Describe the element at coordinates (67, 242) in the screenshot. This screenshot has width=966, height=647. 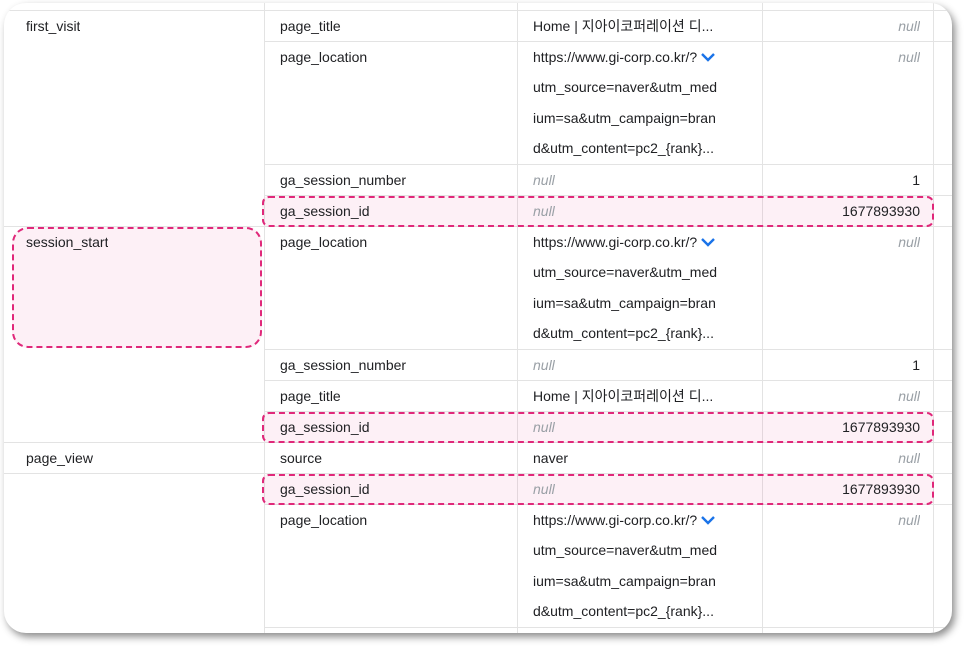
I see `event-name-session-start: session_start` at that location.